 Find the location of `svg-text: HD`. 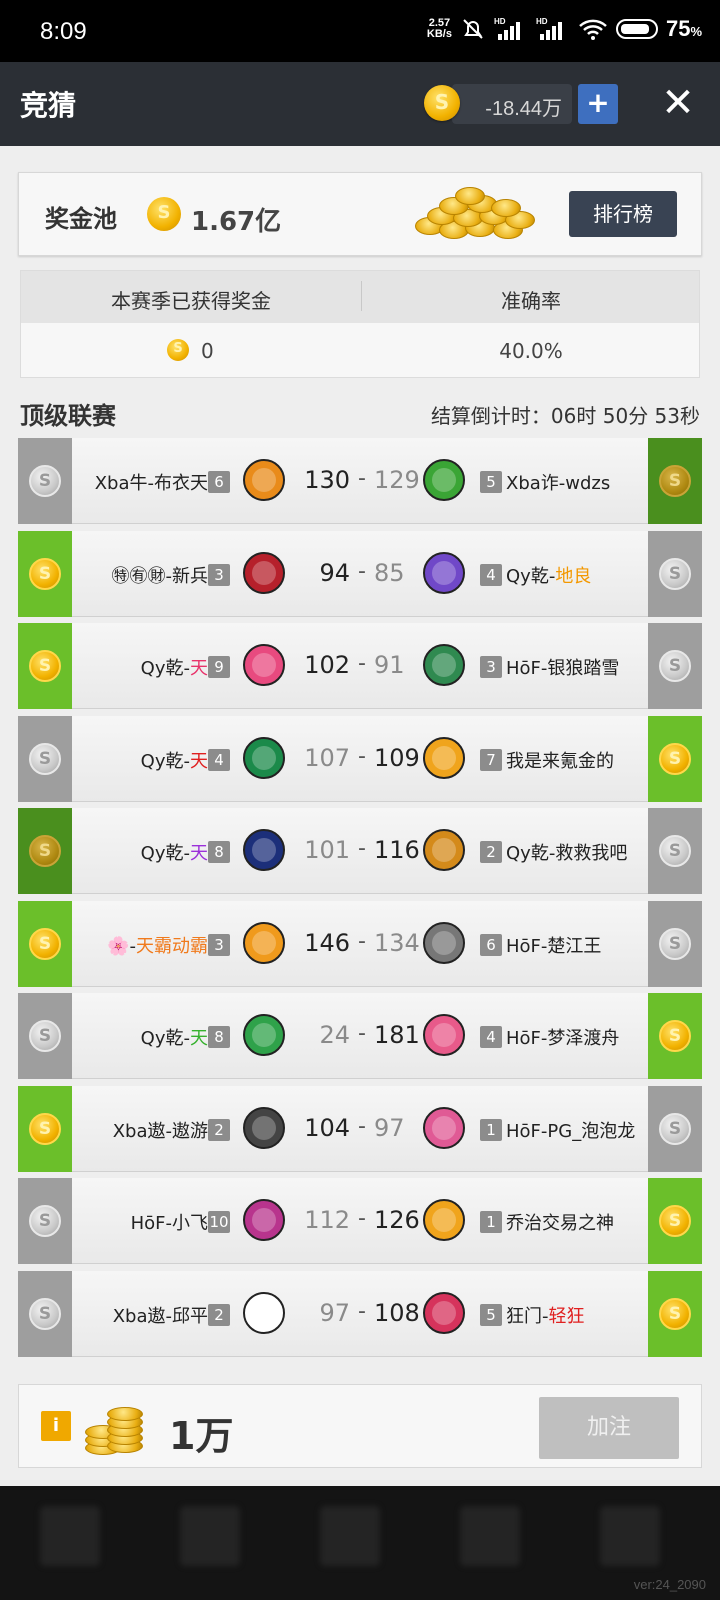

svg-text: HD is located at coordinates (542, 21).